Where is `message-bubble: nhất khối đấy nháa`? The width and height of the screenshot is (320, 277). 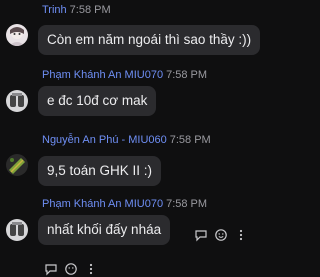
message-bubble: nhất khối đấy nháa is located at coordinates (104, 230).